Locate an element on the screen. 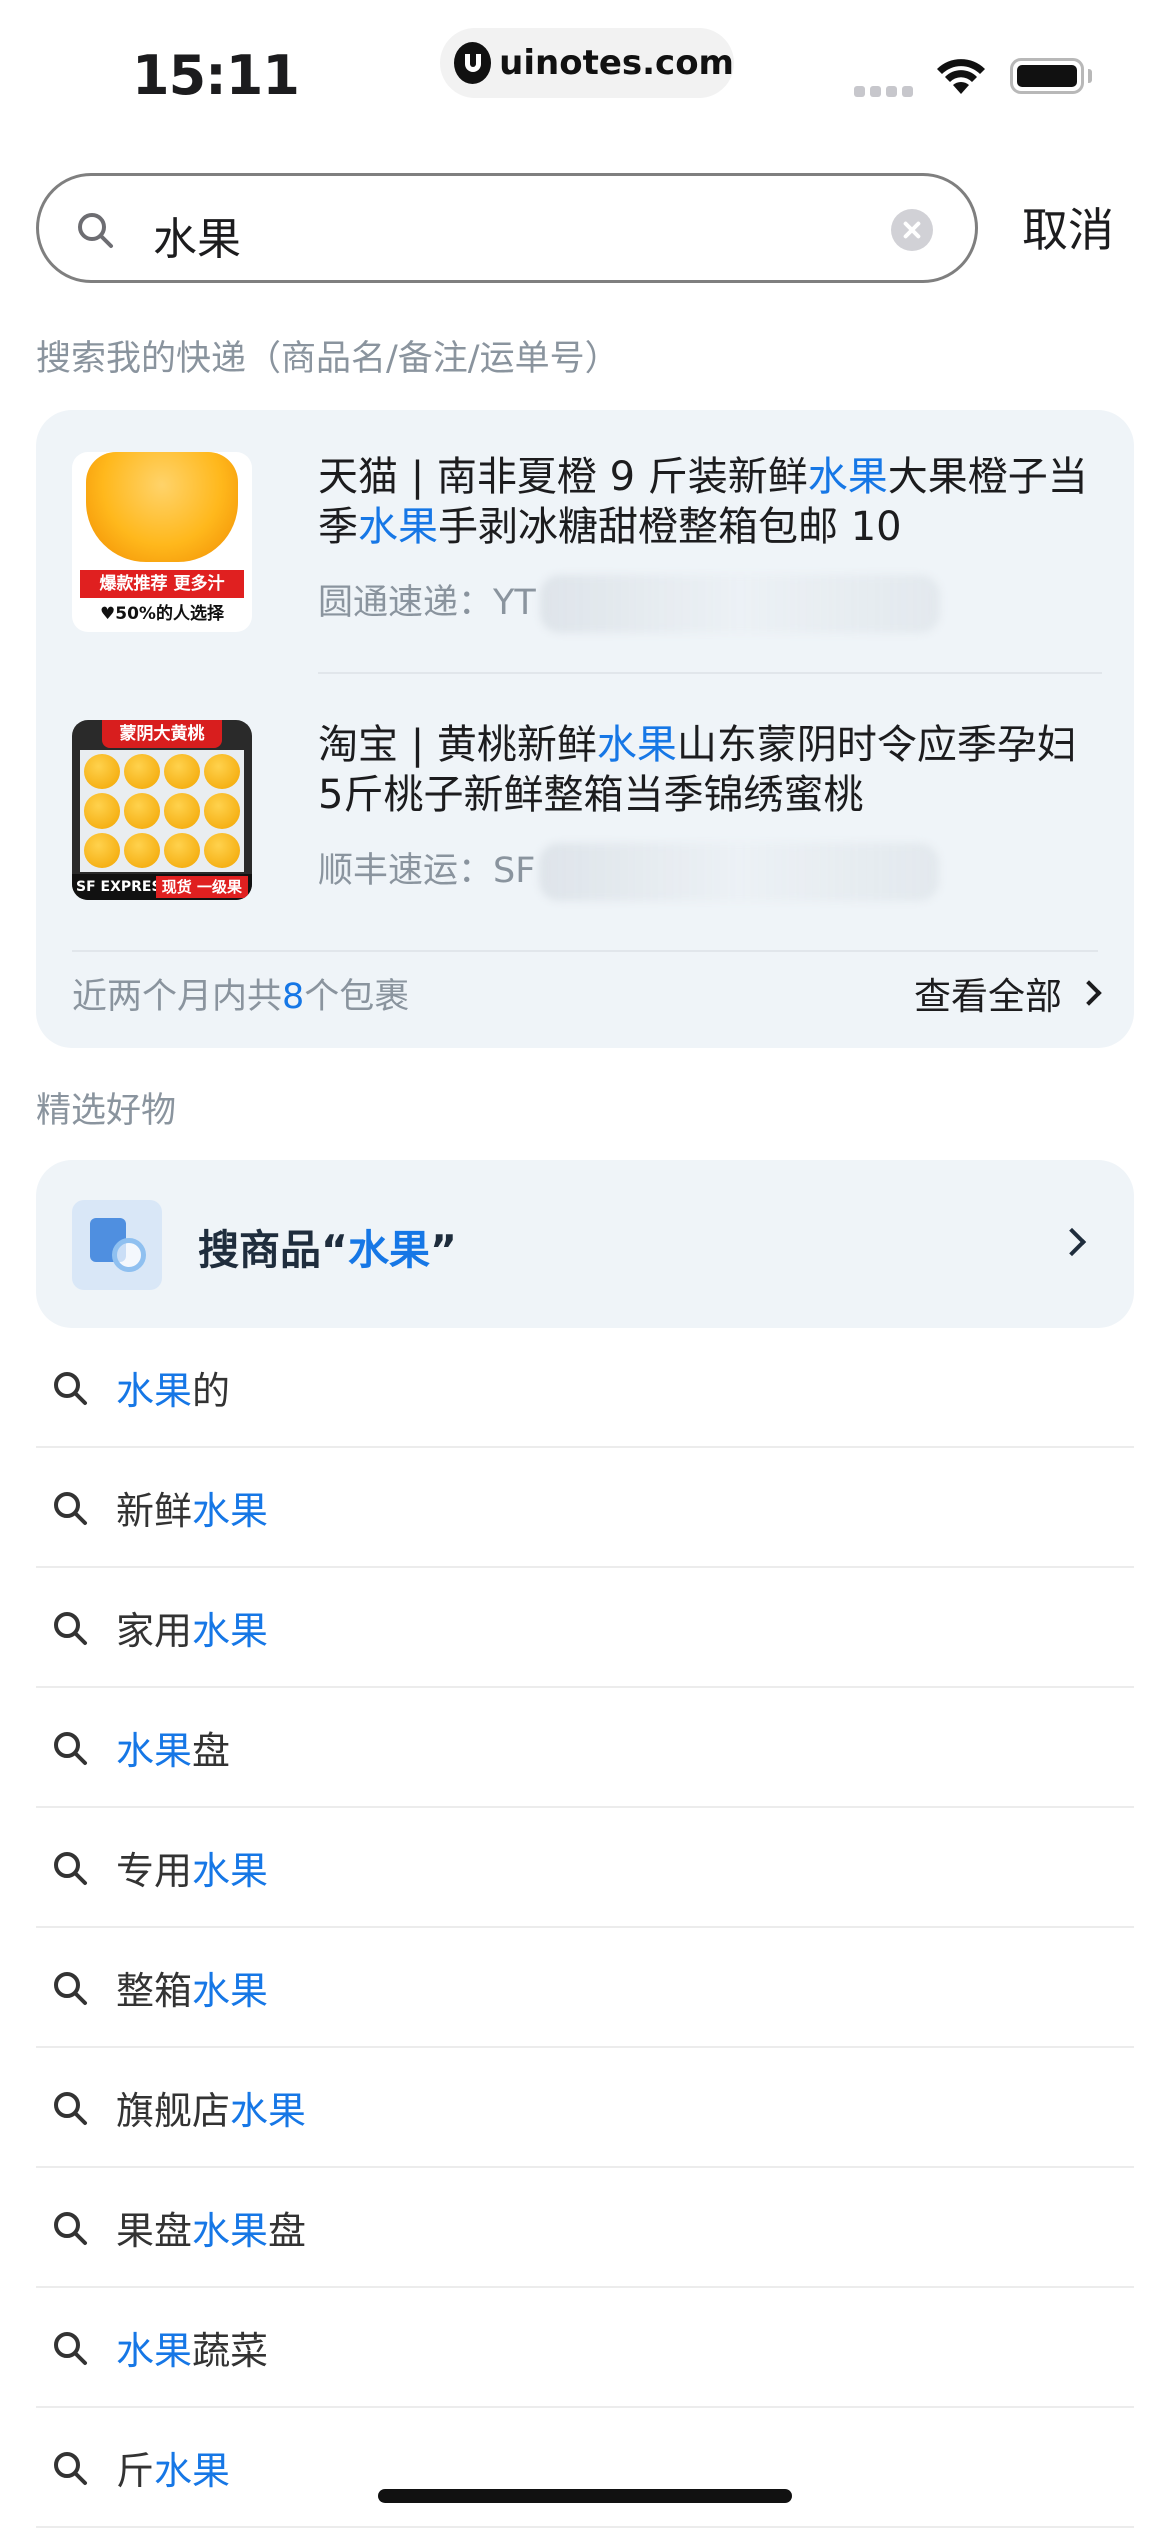 The height and width of the screenshot is (2532, 1170). suggestion-prefix: 旗舰店 is located at coordinates (173, 2111).